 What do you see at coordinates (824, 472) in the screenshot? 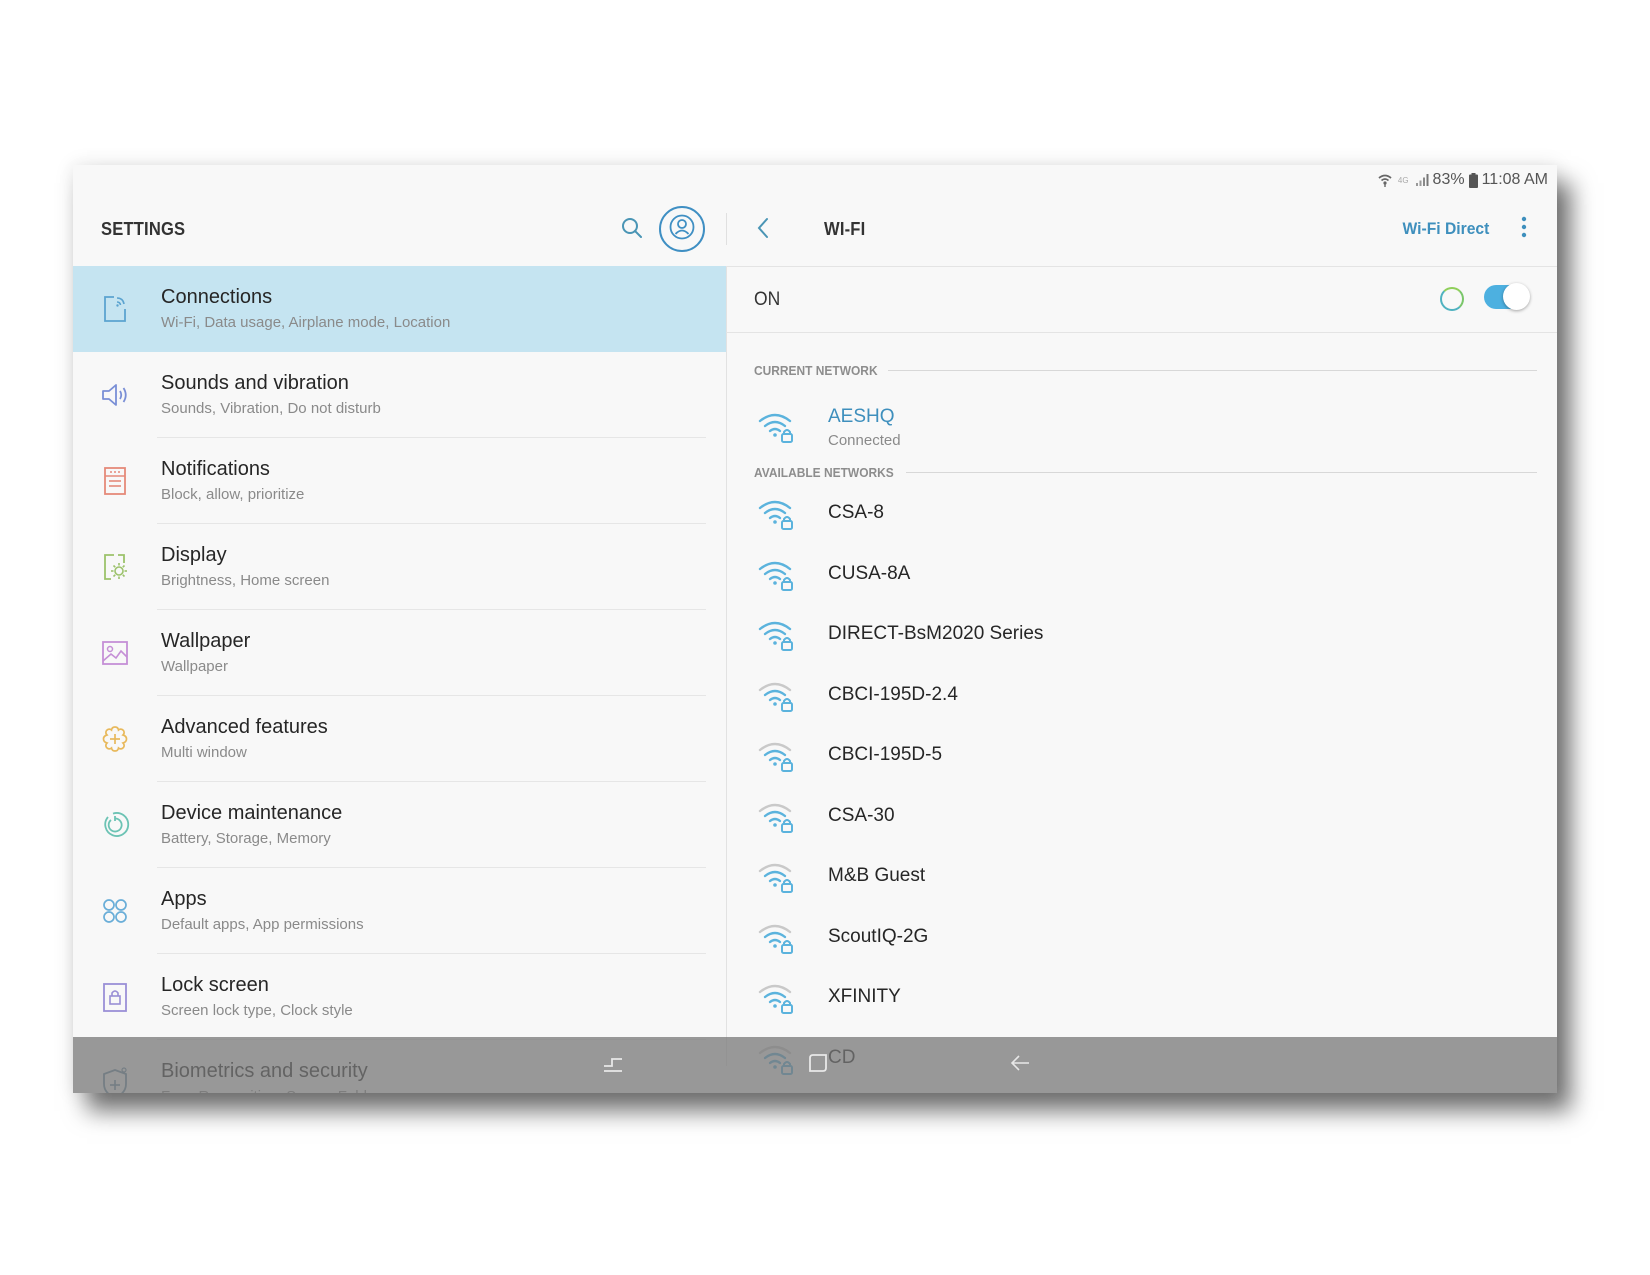
I see `section-label: AVAILABLE NETWORKS` at bounding box center [824, 472].